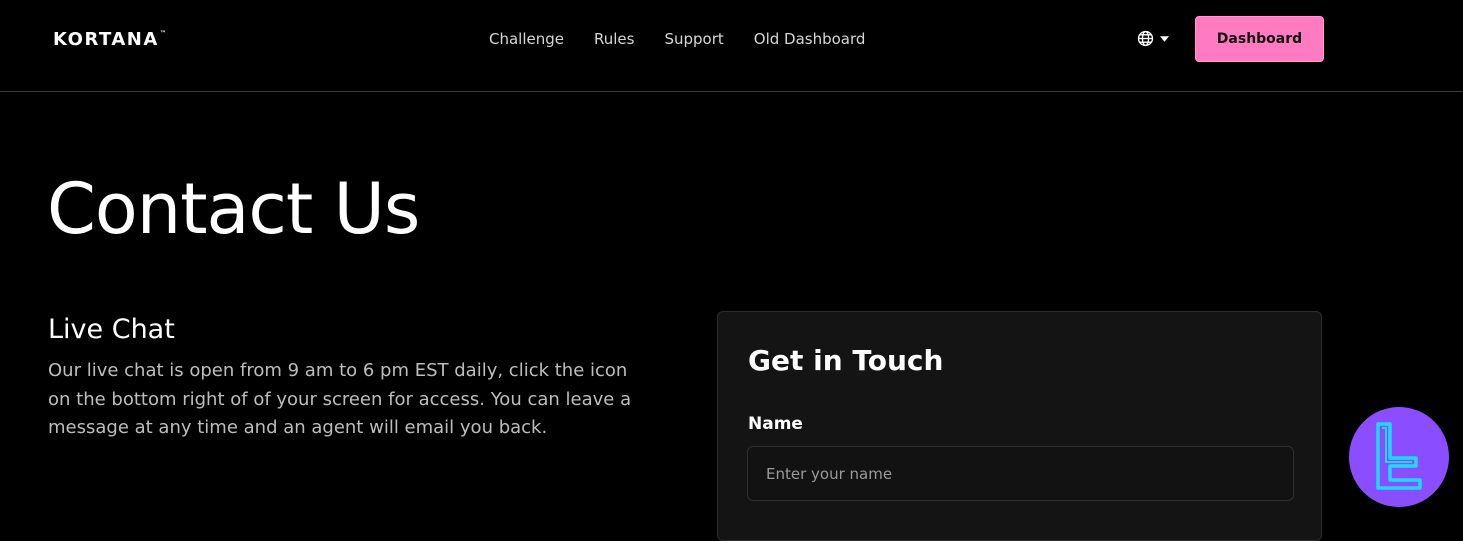 Image resolution: width=1463 pixels, height=541 pixels. I want to click on logo-trademark: ™, so click(162, 33).